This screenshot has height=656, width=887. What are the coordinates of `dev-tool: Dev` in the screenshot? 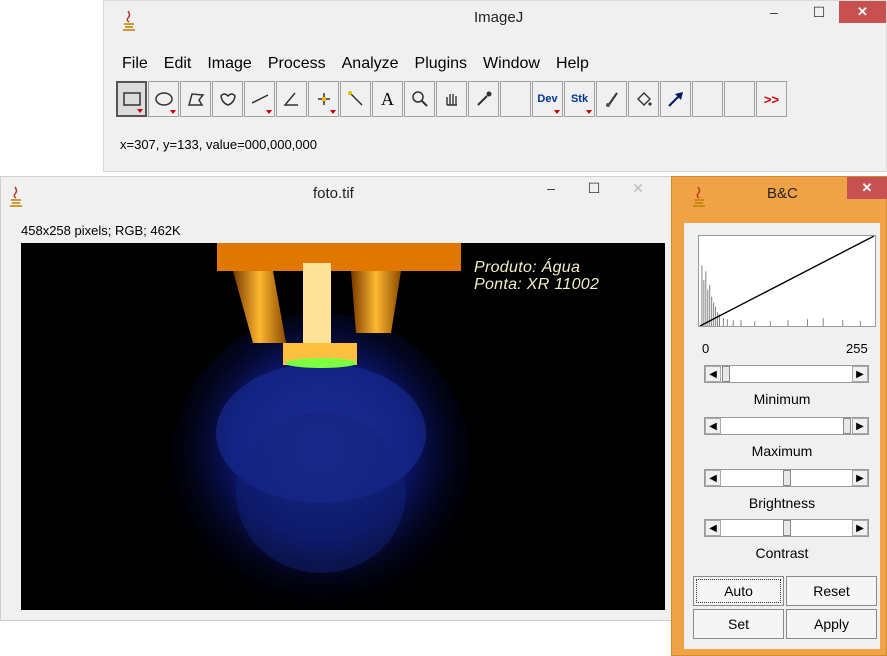 It's located at (547, 99).